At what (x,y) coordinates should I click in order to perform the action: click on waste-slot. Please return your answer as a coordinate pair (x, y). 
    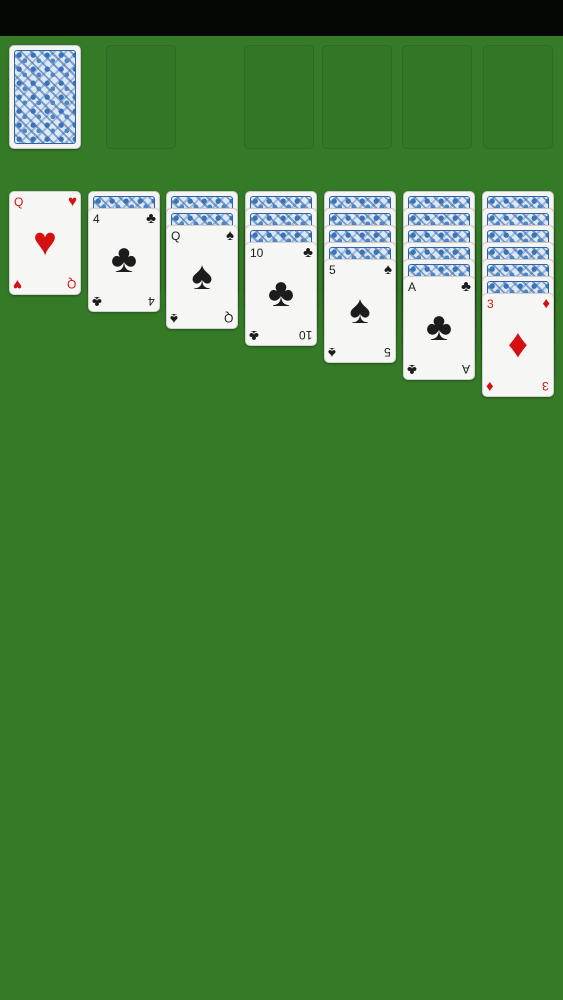
    Looking at the image, I should click on (141, 97).